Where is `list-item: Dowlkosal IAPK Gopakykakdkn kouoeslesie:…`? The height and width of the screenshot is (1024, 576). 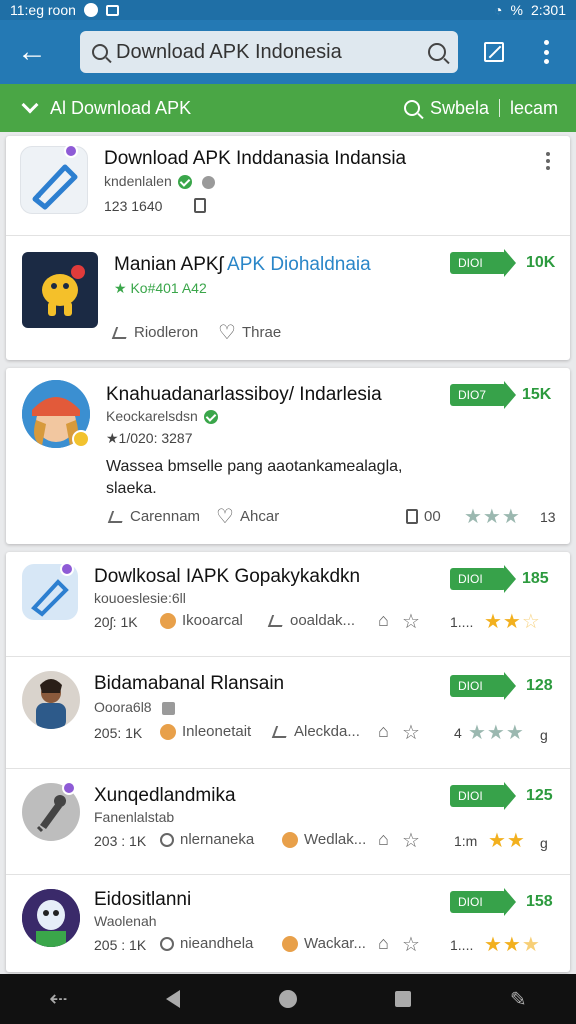 list-item: Dowlkosal IAPK Gopakykakdkn kouoeslesie:… is located at coordinates (288, 604).